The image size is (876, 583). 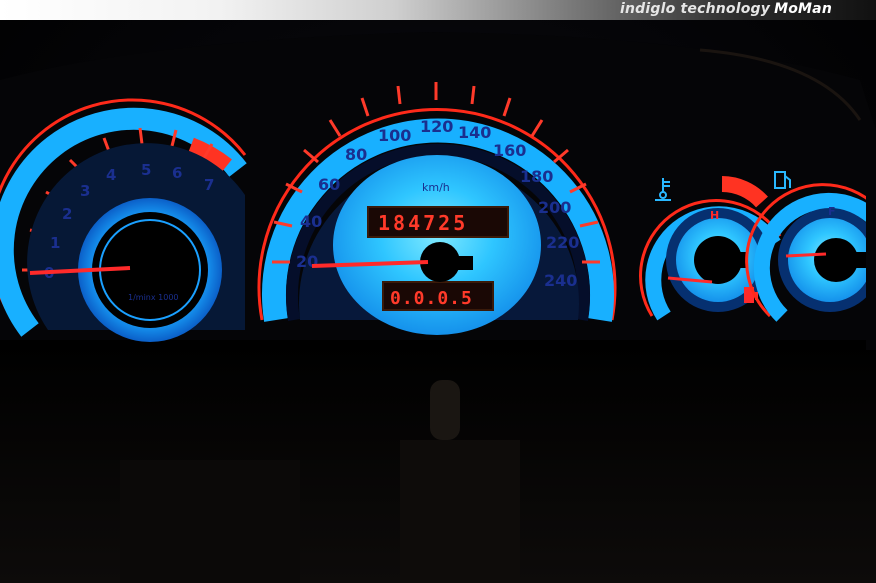 I want to click on tacho-tick-1: 1, so click(x=55, y=243).